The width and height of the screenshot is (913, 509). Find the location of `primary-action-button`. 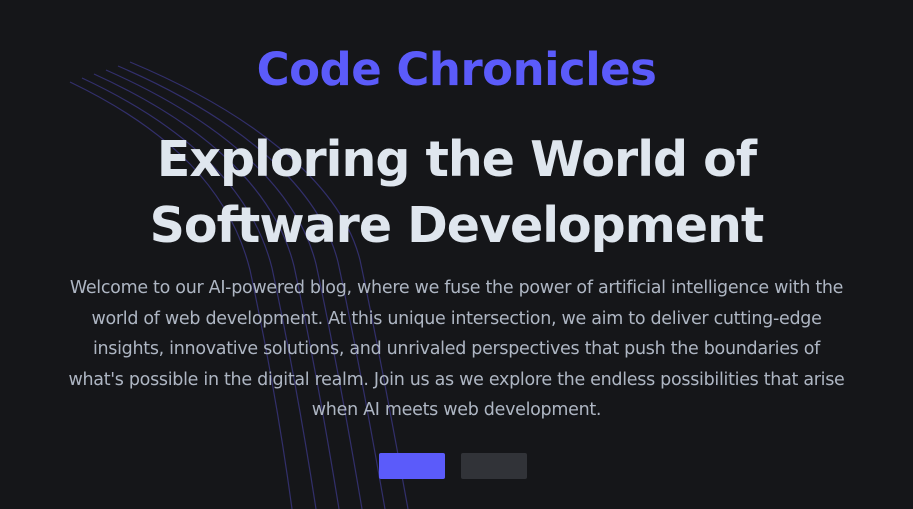

primary-action-button is located at coordinates (412, 466).